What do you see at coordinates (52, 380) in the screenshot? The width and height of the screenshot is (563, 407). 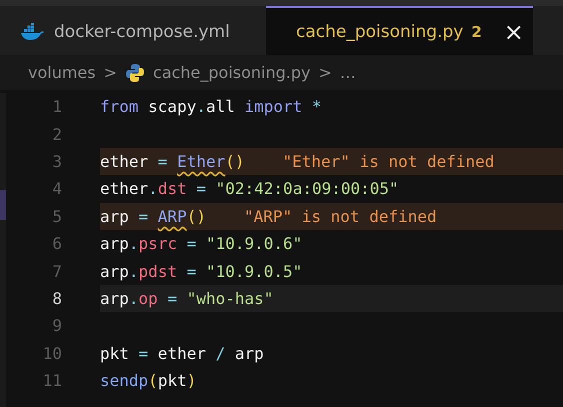 I see `line-number: 11` at bounding box center [52, 380].